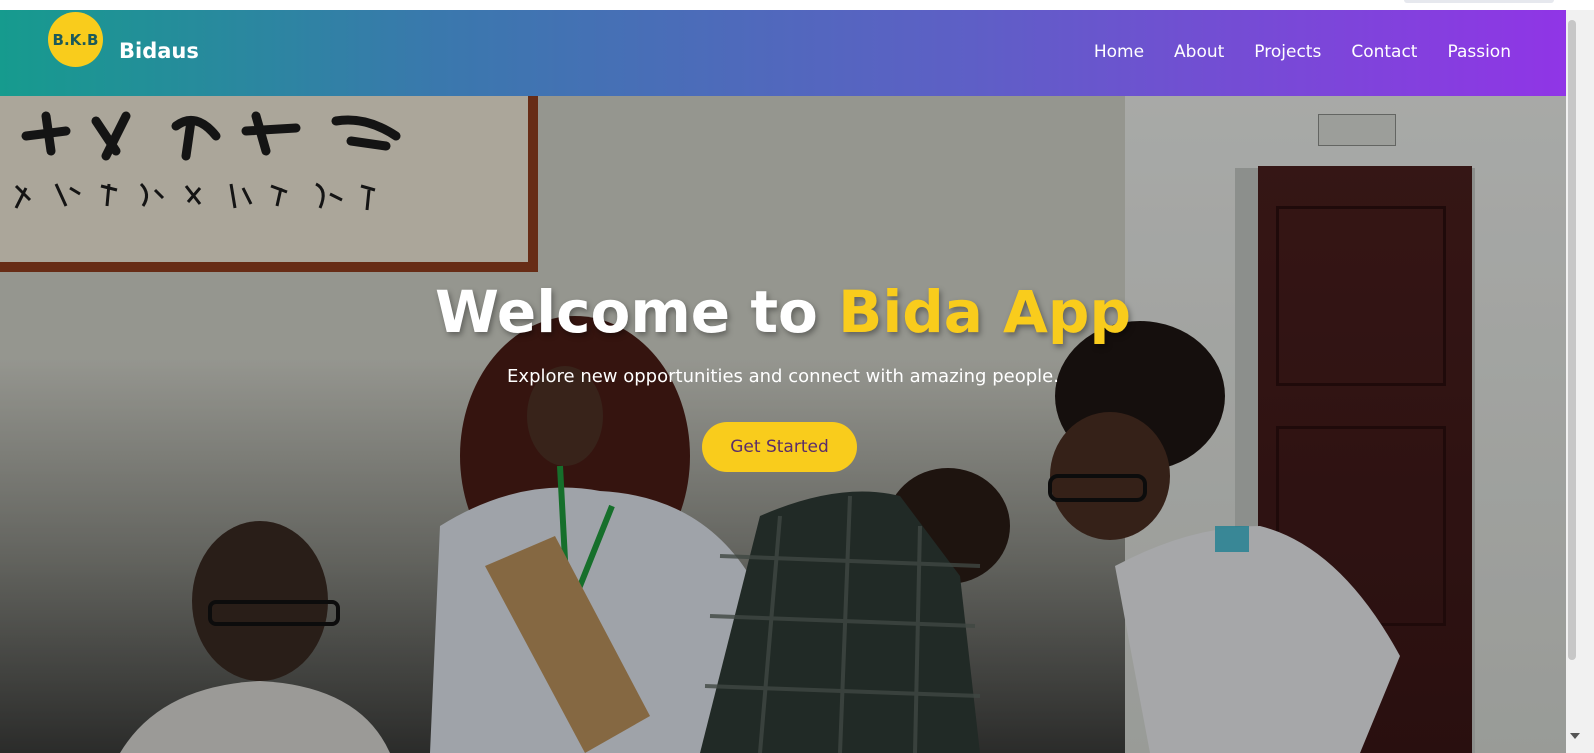 Image resolution: width=1594 pixels, height=753 pixels. I want to click on nav-about-link: About, so click(1199, 52).